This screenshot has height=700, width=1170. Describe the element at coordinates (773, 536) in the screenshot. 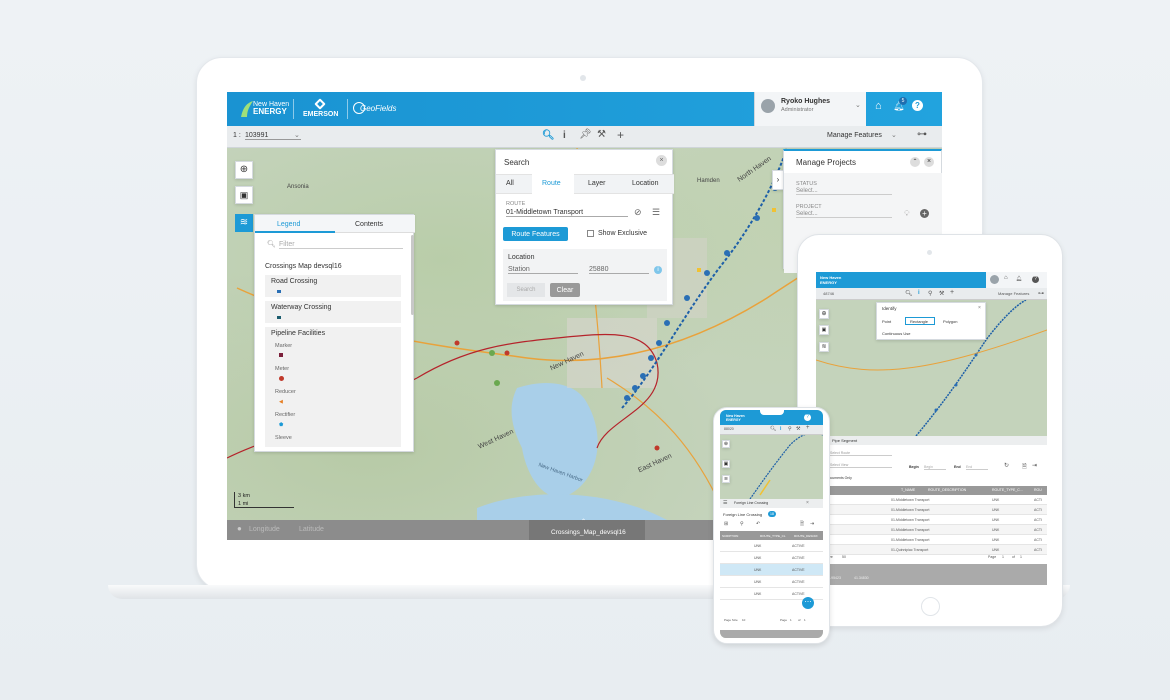

I see `column-header: ROUTE_TYPE_CL` at that location.